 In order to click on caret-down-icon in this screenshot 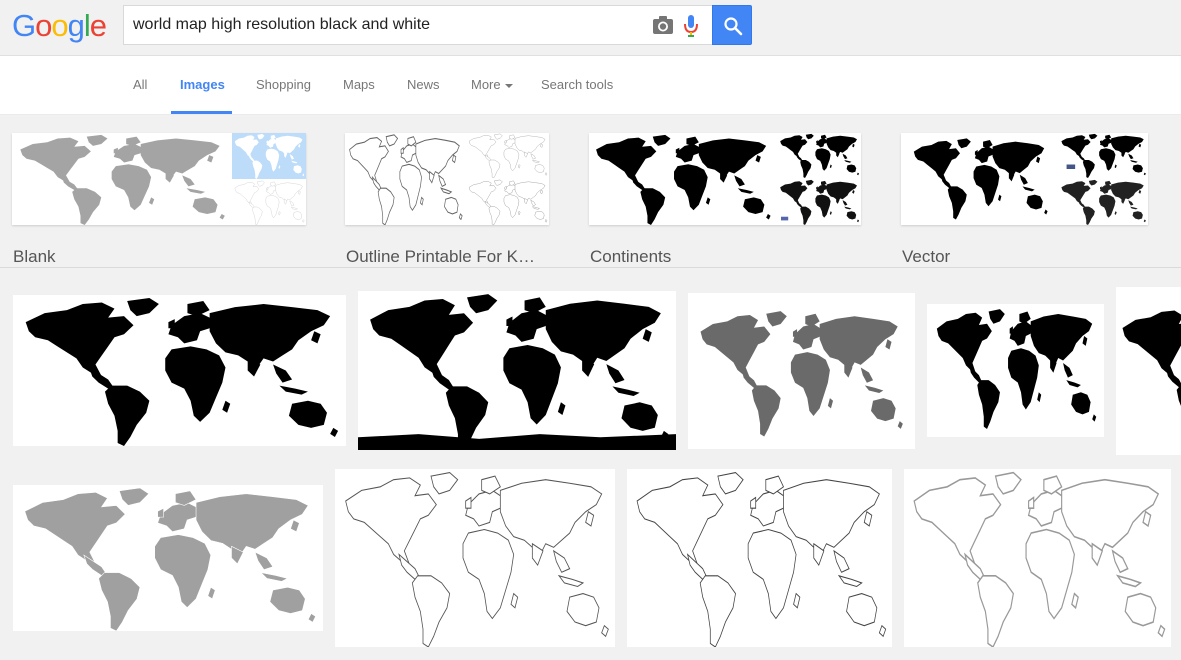, I will do `click(508, 85)`.